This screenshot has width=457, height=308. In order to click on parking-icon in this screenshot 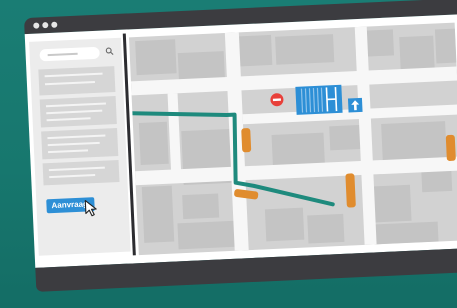, I will do `click(319, 99)`.